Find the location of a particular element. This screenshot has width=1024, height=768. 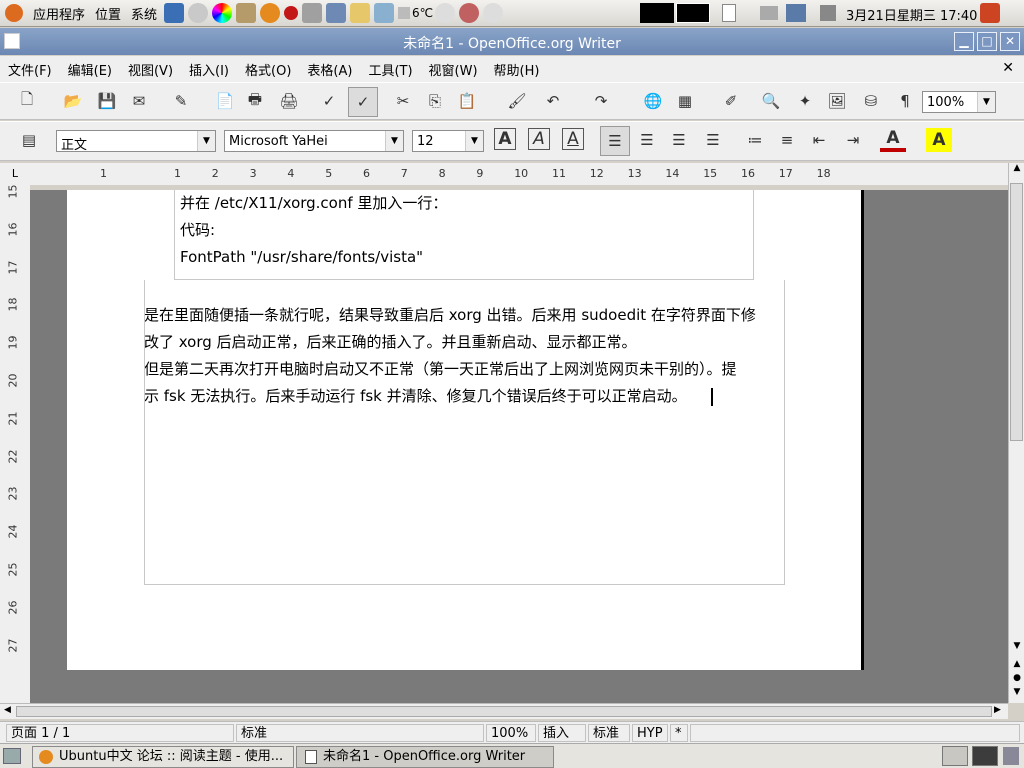

horizontal-ruler: 1 1 2 3 4 5 6 7 8 9 10 11 12 13 14 15 16 17 18 is located at coordinates (519, 174).